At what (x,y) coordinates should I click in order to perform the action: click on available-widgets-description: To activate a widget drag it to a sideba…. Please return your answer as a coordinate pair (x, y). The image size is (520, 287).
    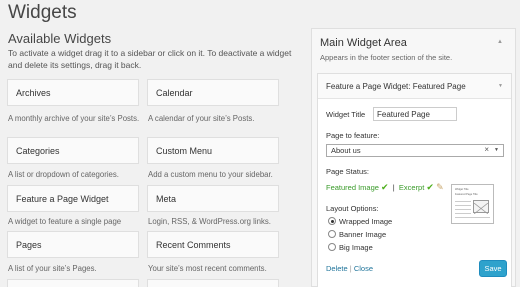
    Looking at the image, I should click on (150, 59).